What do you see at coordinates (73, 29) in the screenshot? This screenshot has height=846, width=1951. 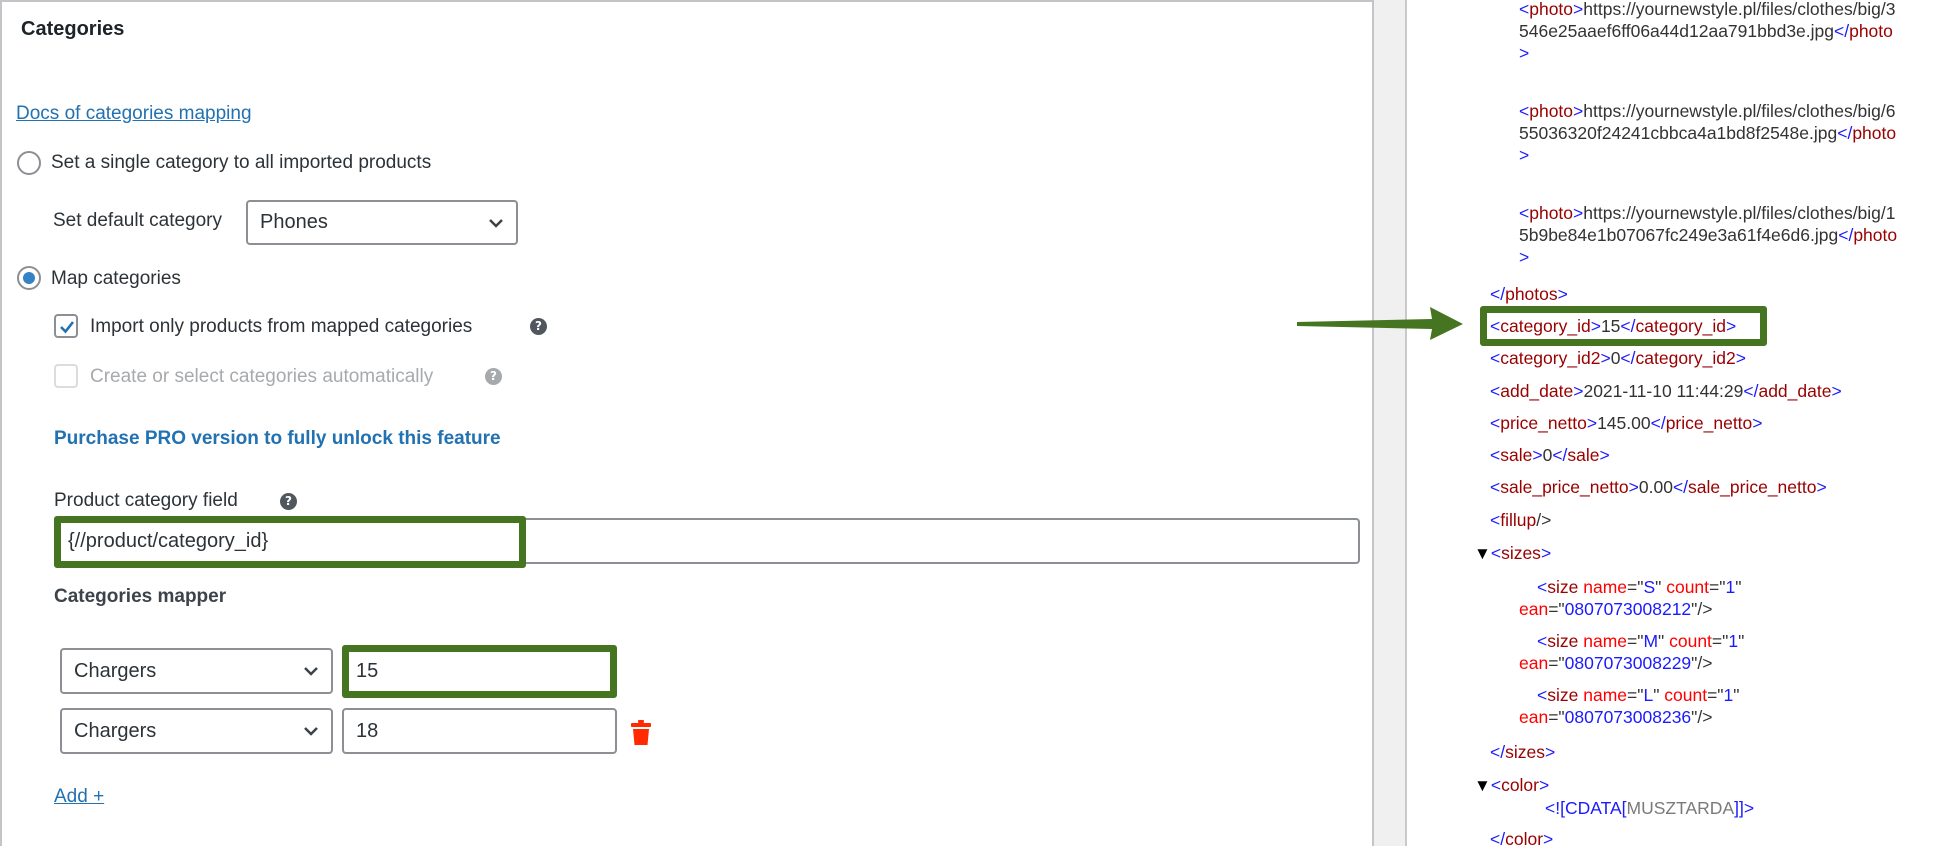 I see `section-title: Categories` at bounding box center [73, 29].